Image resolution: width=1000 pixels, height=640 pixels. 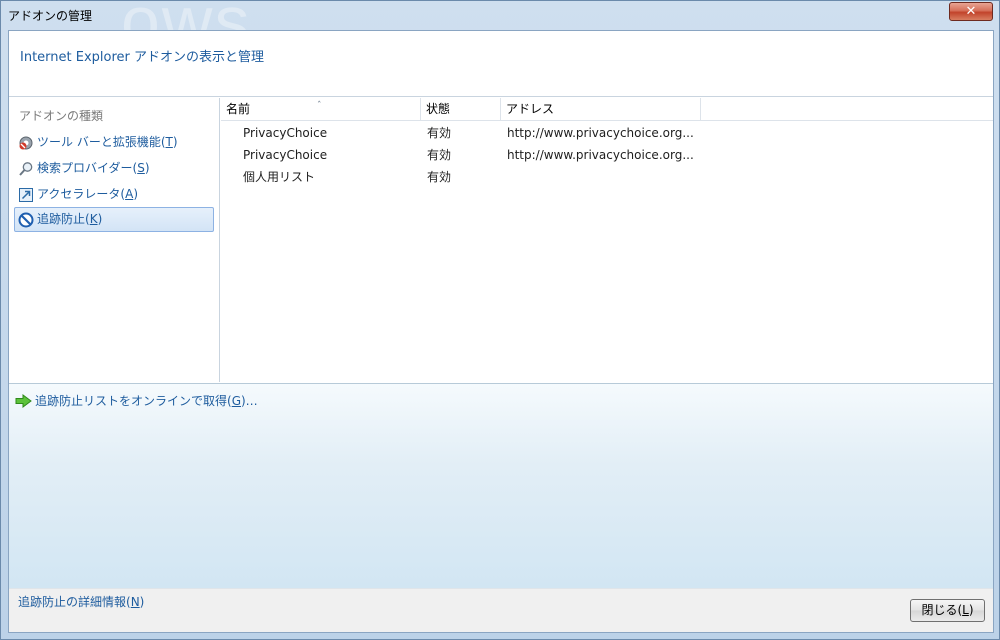 I want to click on list-row: 個人用リスト 有効, so click(x=607, y=177).